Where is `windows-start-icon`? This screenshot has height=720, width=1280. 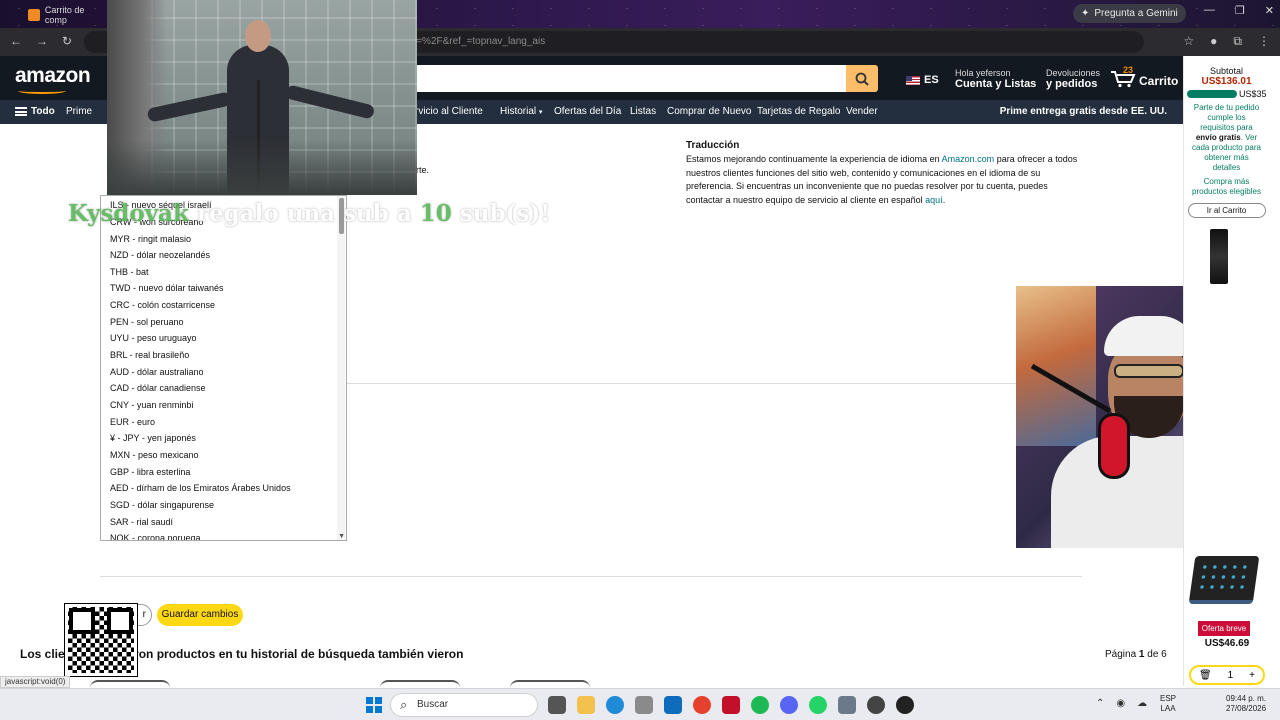 windows-start-icon is located at coordinates (374, 705).